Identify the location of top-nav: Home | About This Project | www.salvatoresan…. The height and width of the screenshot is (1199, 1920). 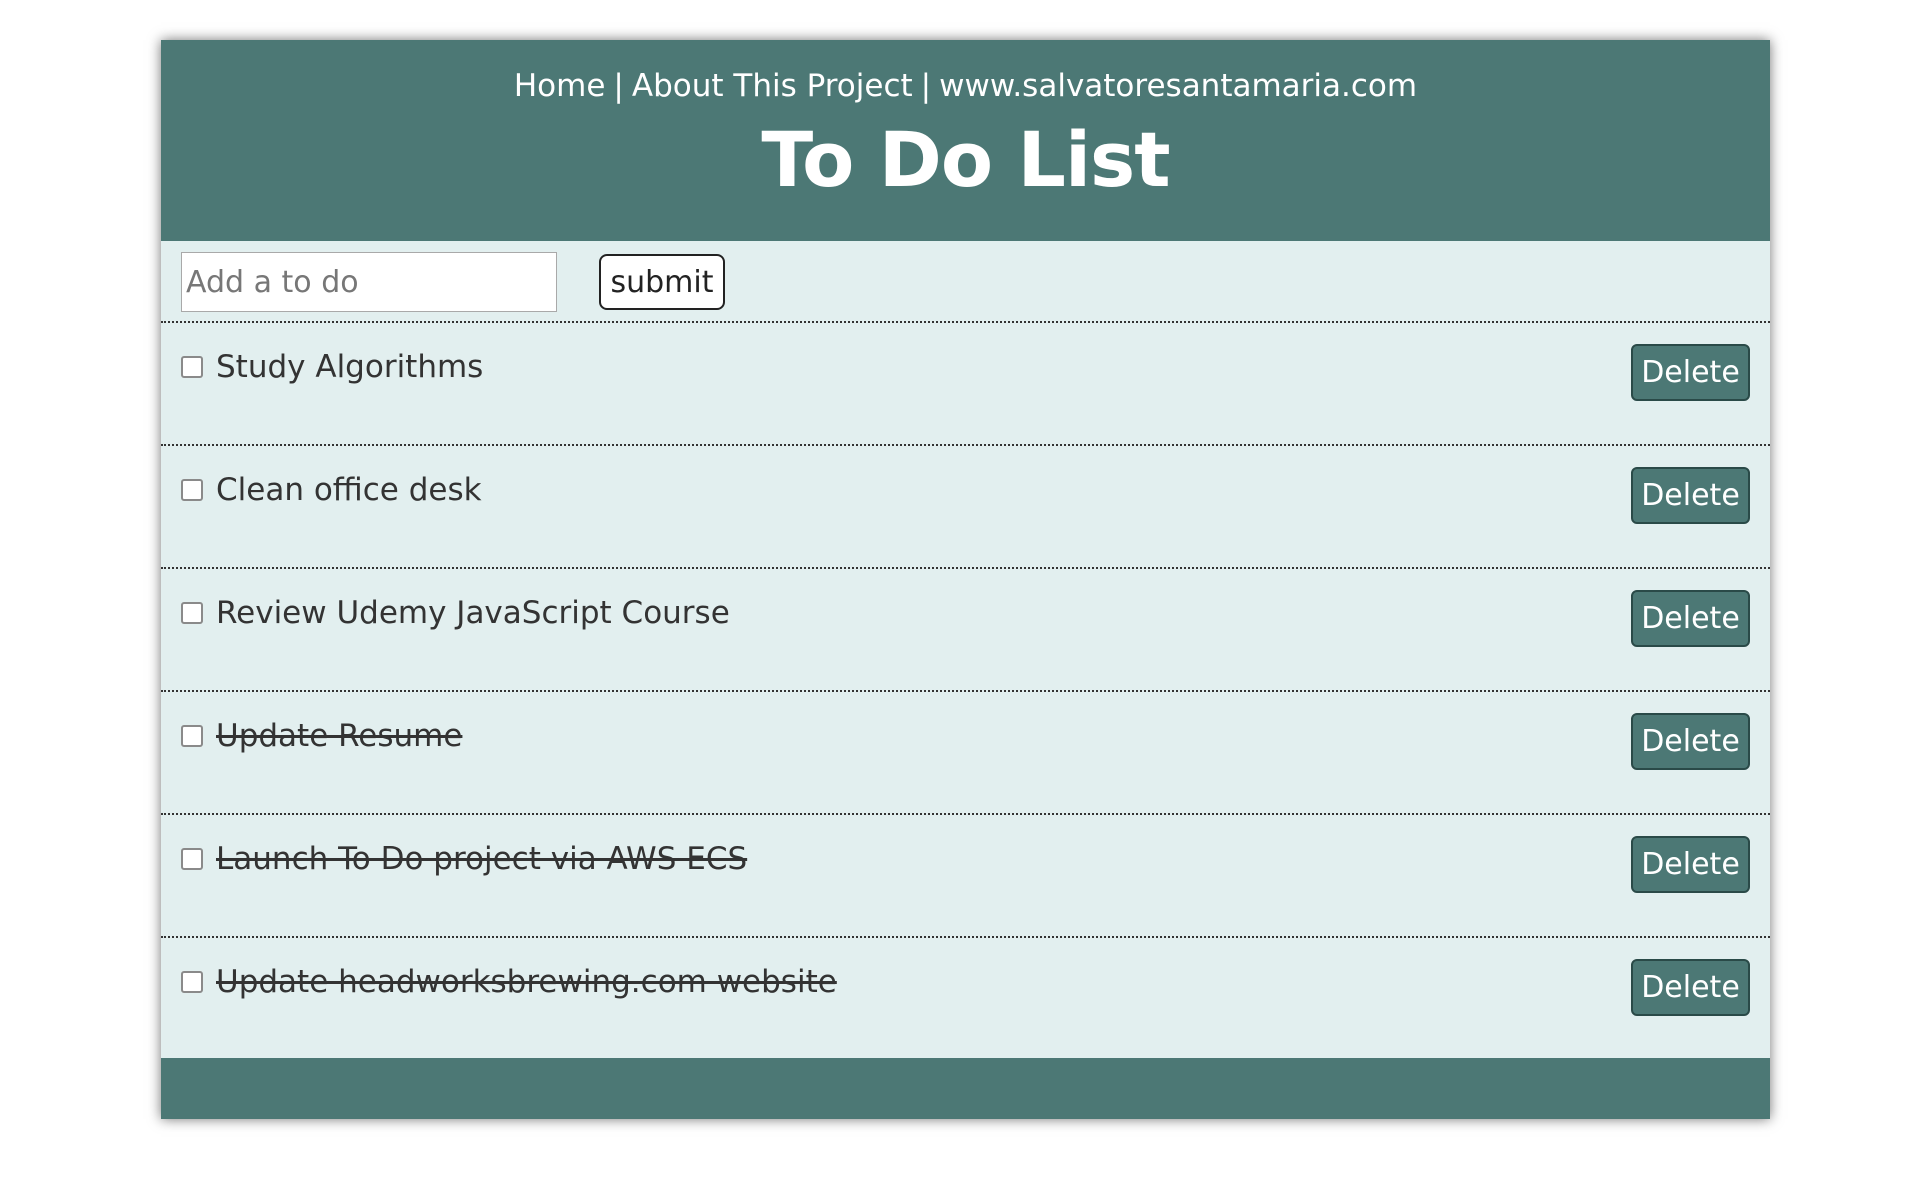
(965, 86).